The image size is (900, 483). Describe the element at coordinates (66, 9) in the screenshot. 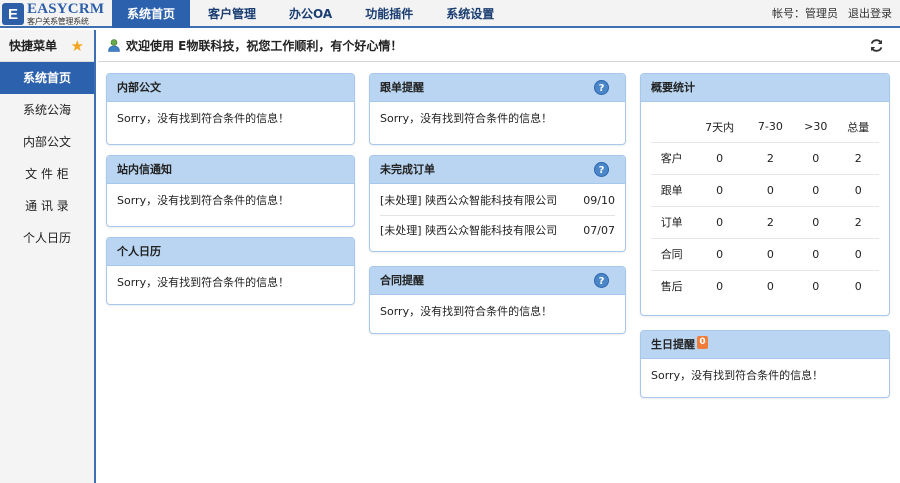

I see `logo-title: EASYCRM` at that location.